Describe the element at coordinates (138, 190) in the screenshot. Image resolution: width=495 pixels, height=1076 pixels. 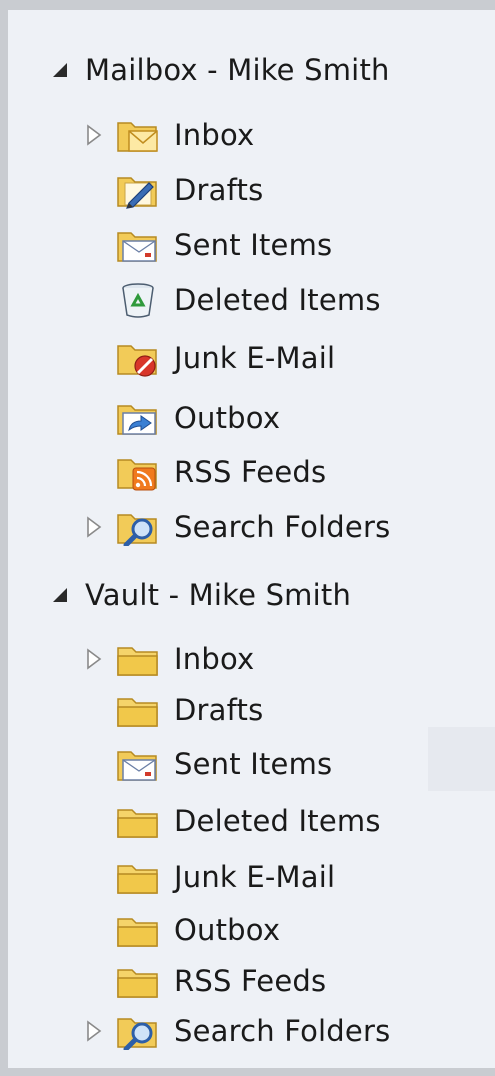
I see `drafts-pencil-folder-icon` at that location.